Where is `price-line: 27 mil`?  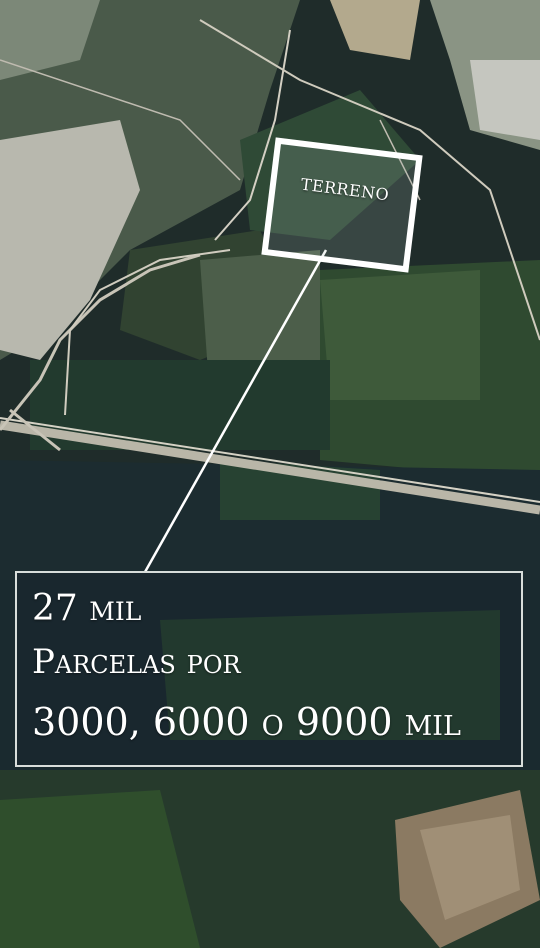
price-line: 27 mil is located at coordinates (87, 608).